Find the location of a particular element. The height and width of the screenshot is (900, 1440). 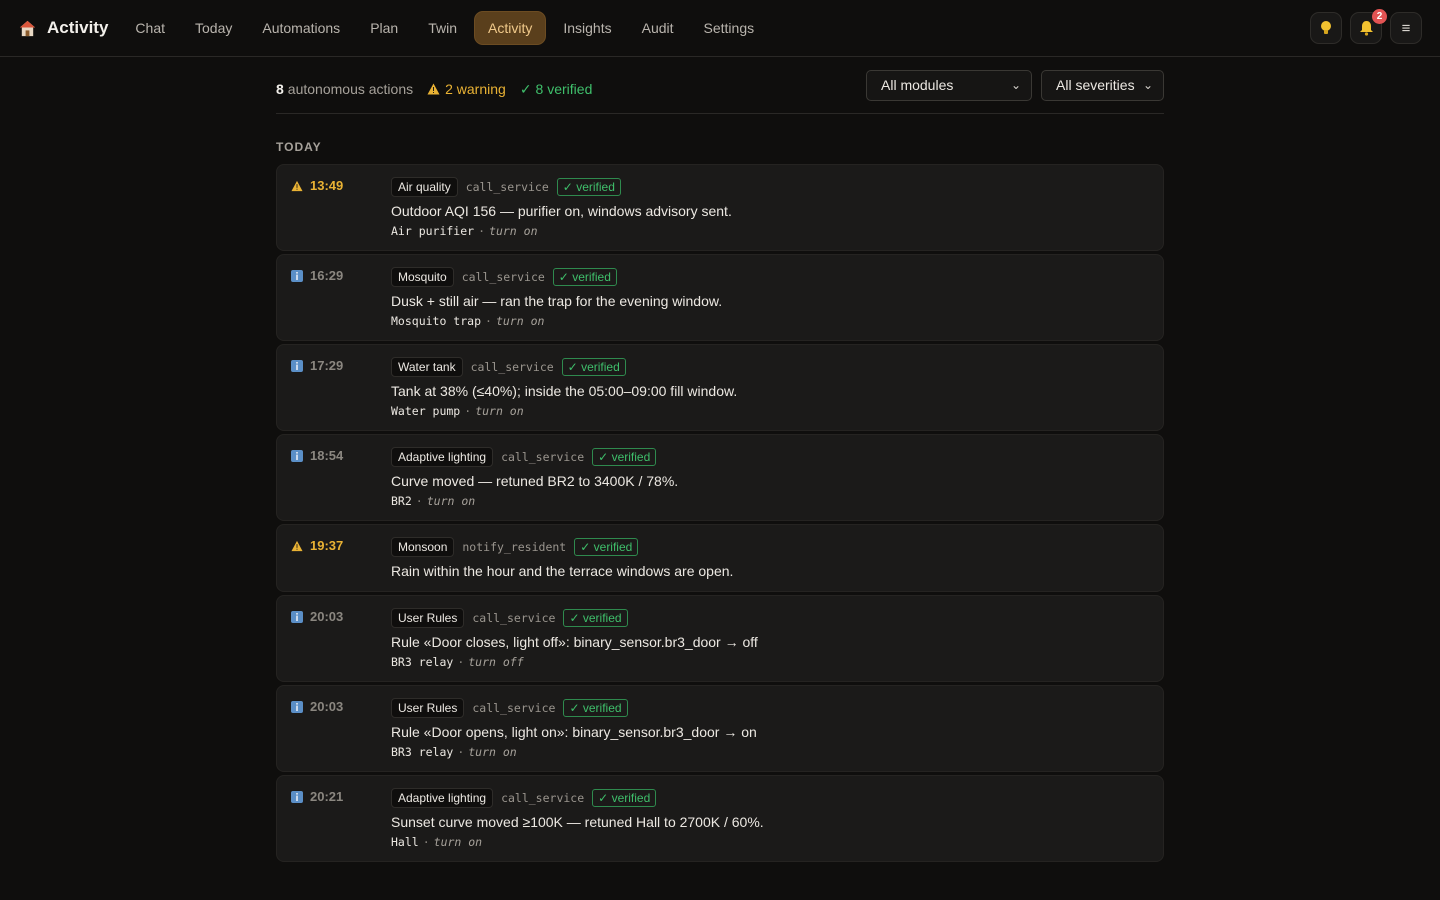

notifications-button: 2 is located at coordinates (1368, 26).